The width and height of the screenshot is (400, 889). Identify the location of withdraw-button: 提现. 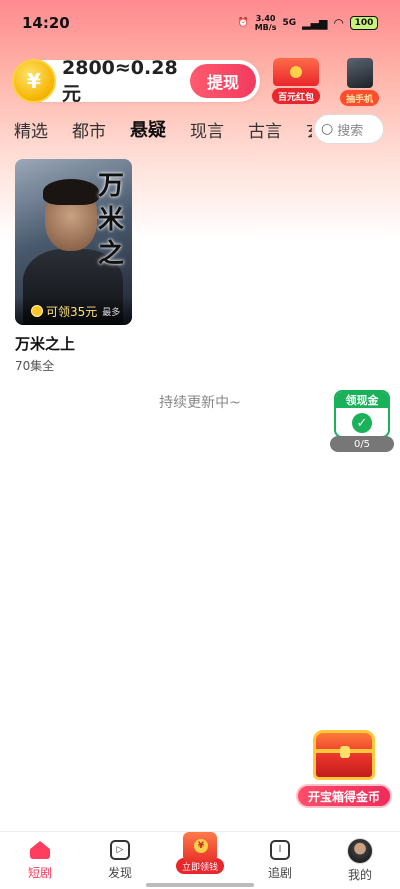
(223, 81).